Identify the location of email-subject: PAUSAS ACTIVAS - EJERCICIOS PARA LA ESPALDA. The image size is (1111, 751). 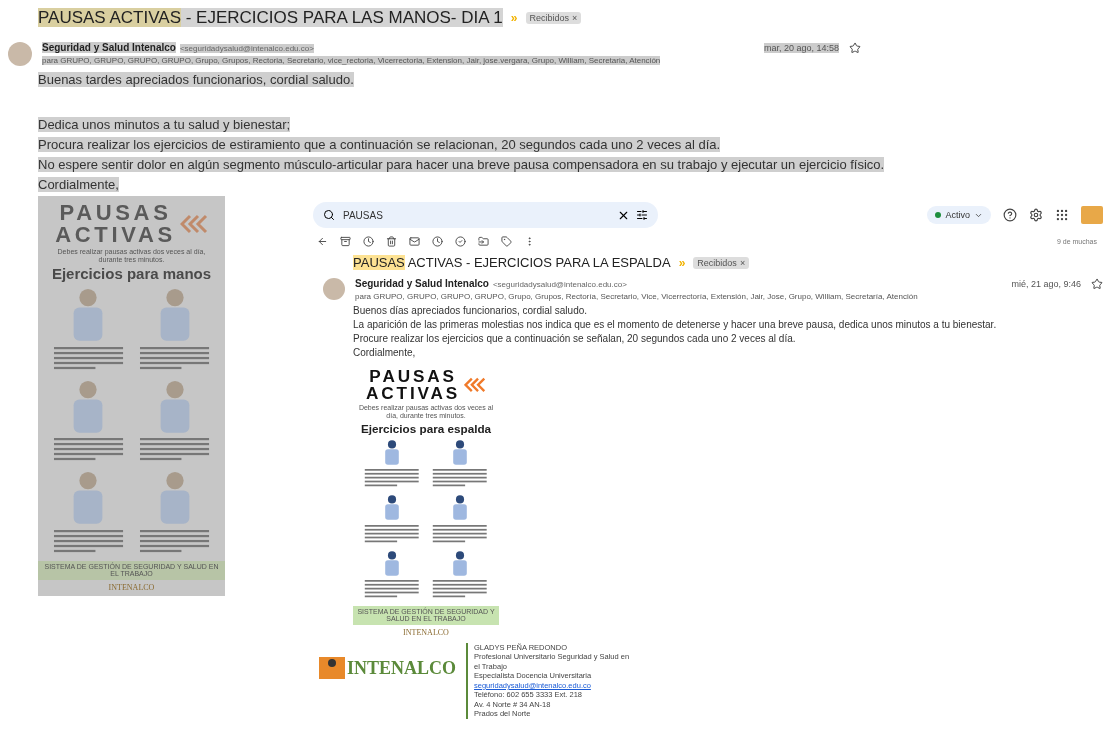
(512, 262).